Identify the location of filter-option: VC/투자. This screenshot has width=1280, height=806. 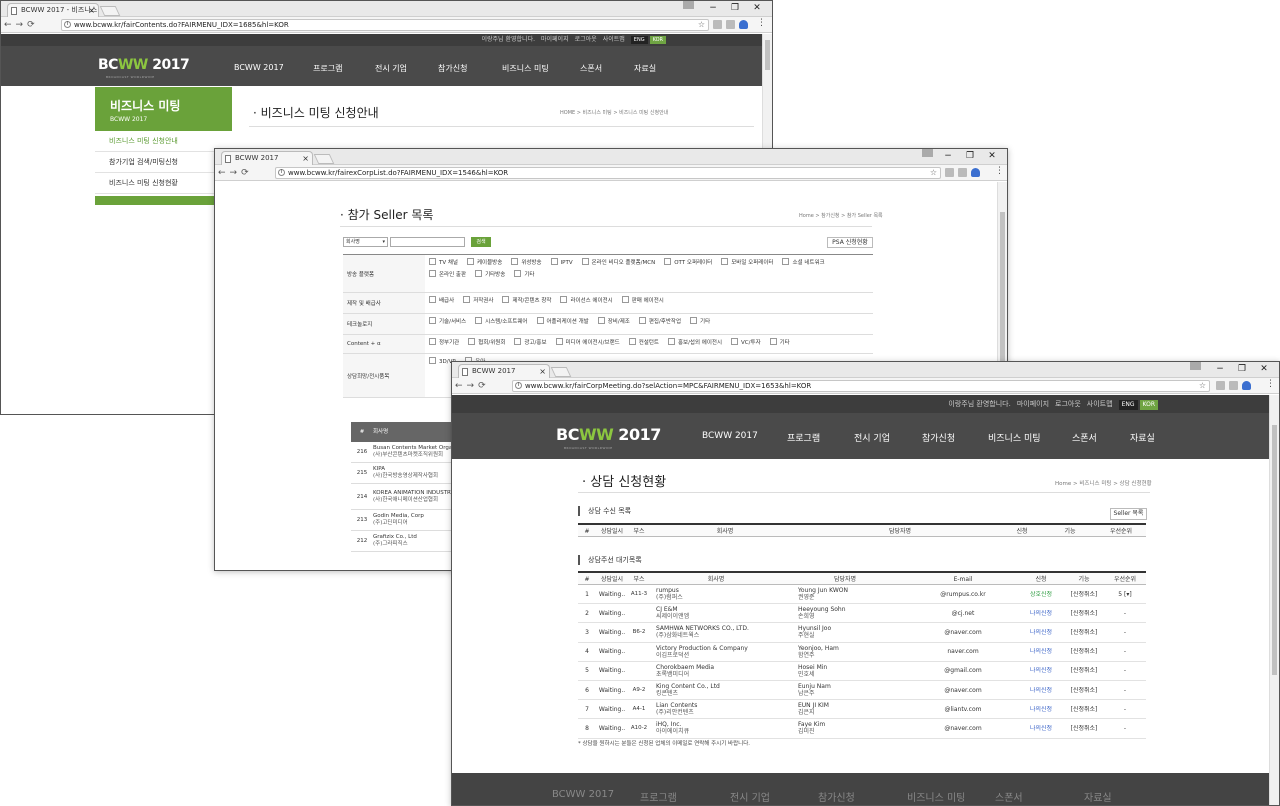
(746, 342).